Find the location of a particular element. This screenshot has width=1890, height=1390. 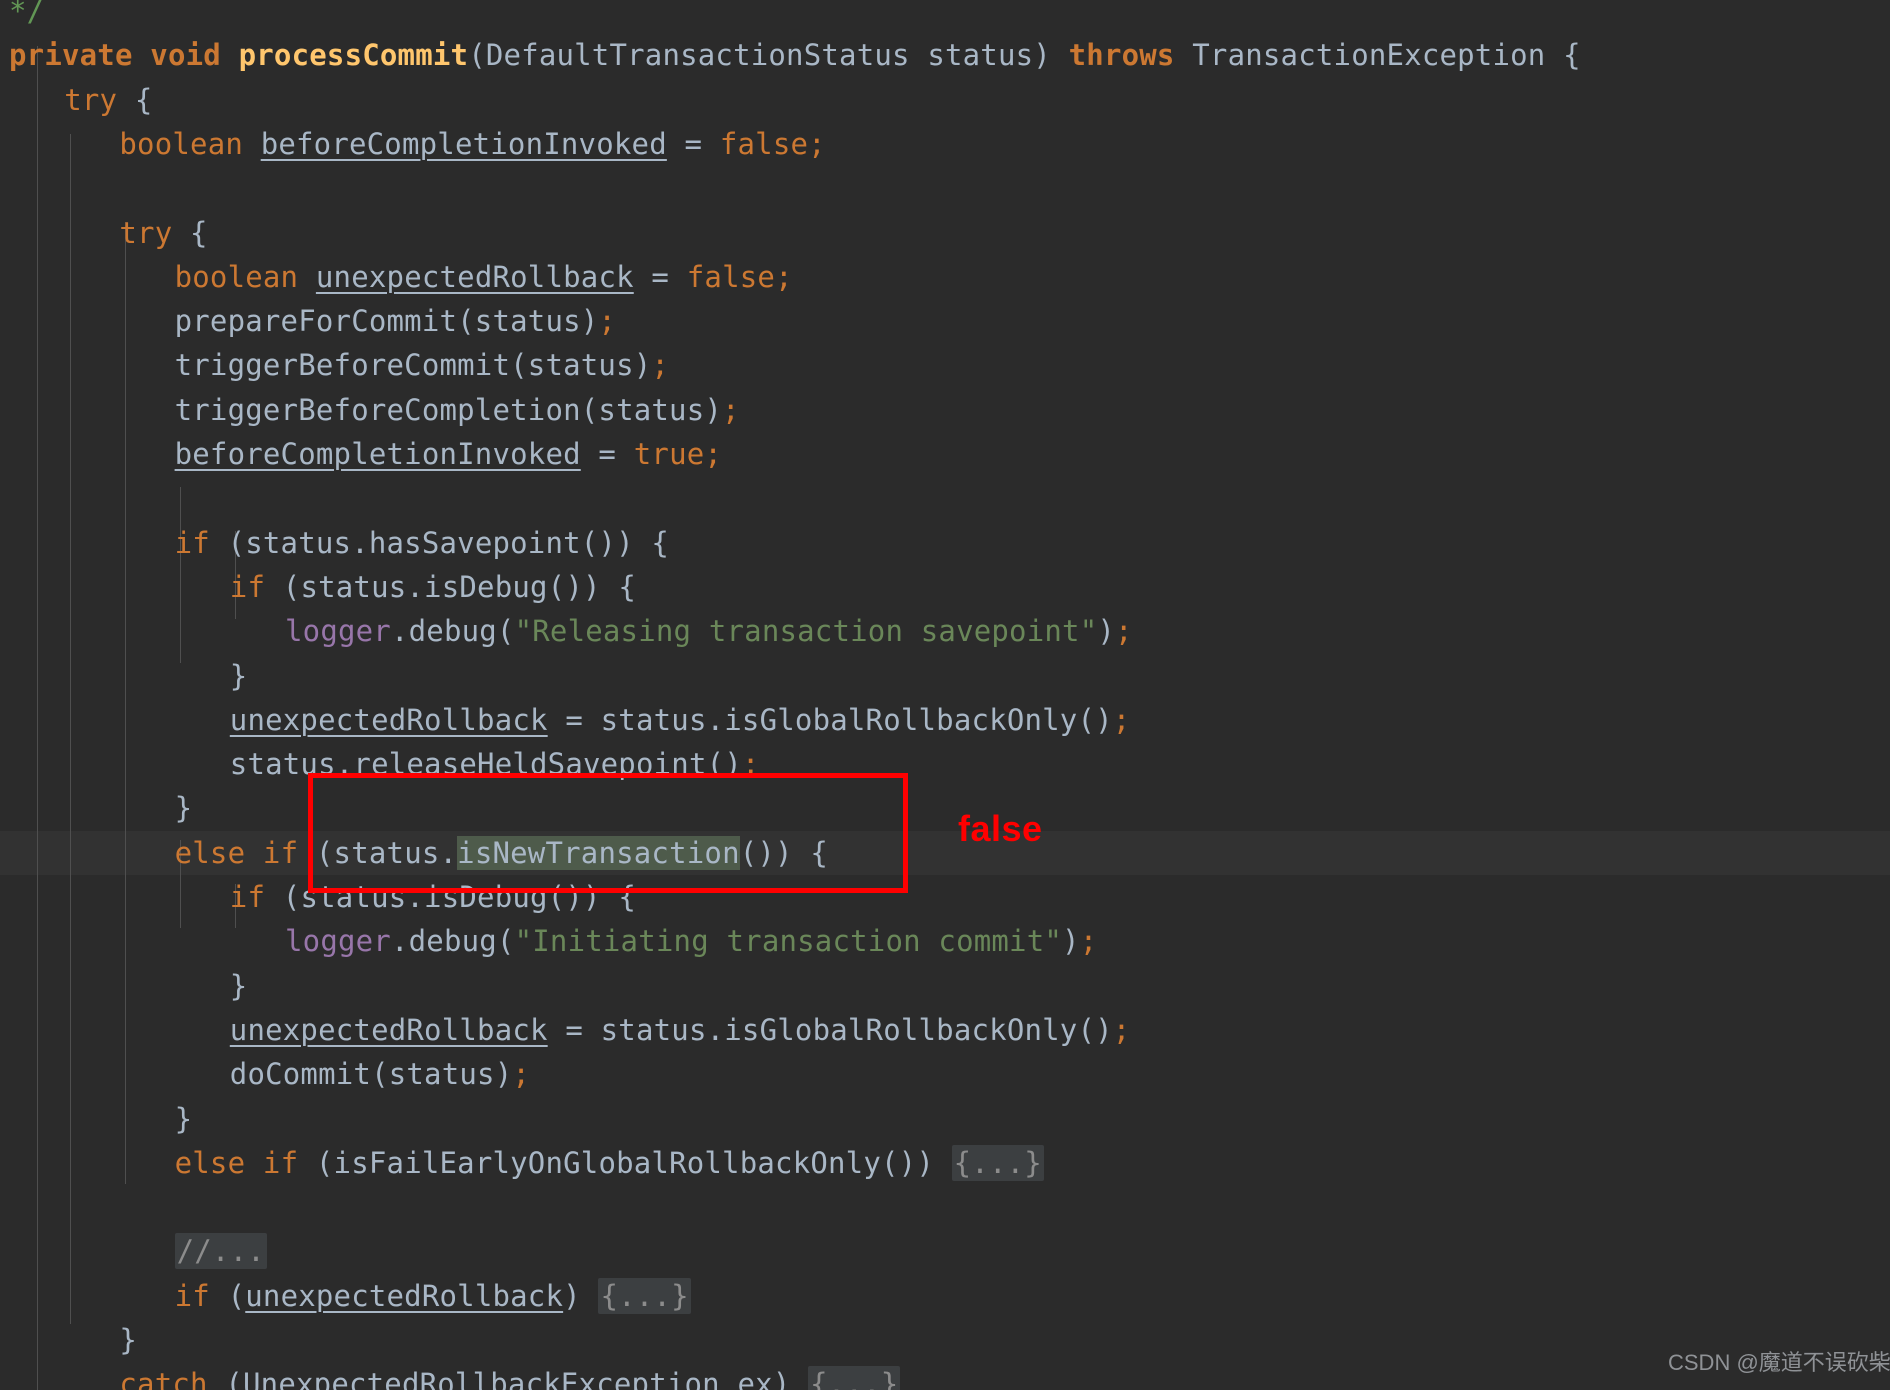

code-token: private is located at coordinates (71, 55).